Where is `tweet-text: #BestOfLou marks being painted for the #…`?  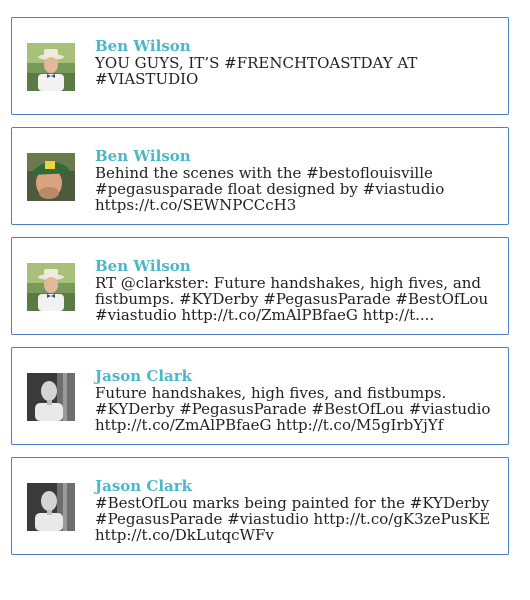 tweet-text: #BestOfLou marks being painted for the #… is located at coordinates (293, 519).